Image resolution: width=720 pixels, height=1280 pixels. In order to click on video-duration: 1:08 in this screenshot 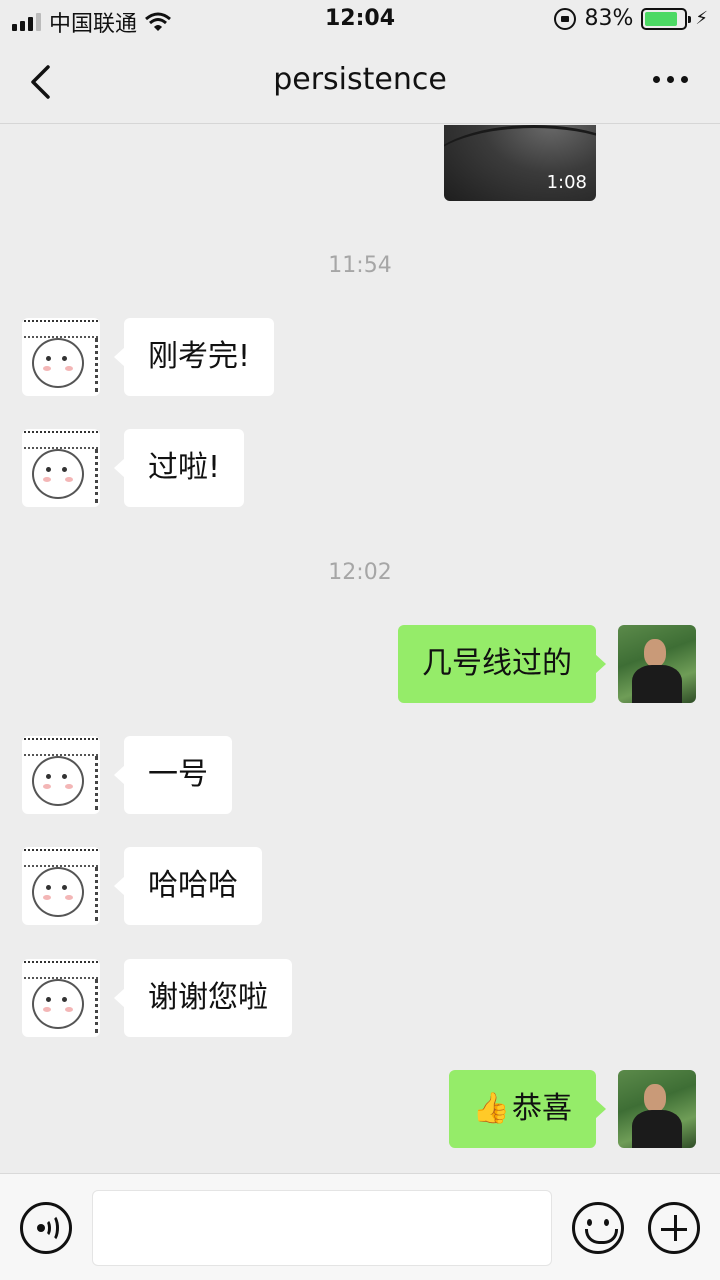, I will do `click(566, 182)`.